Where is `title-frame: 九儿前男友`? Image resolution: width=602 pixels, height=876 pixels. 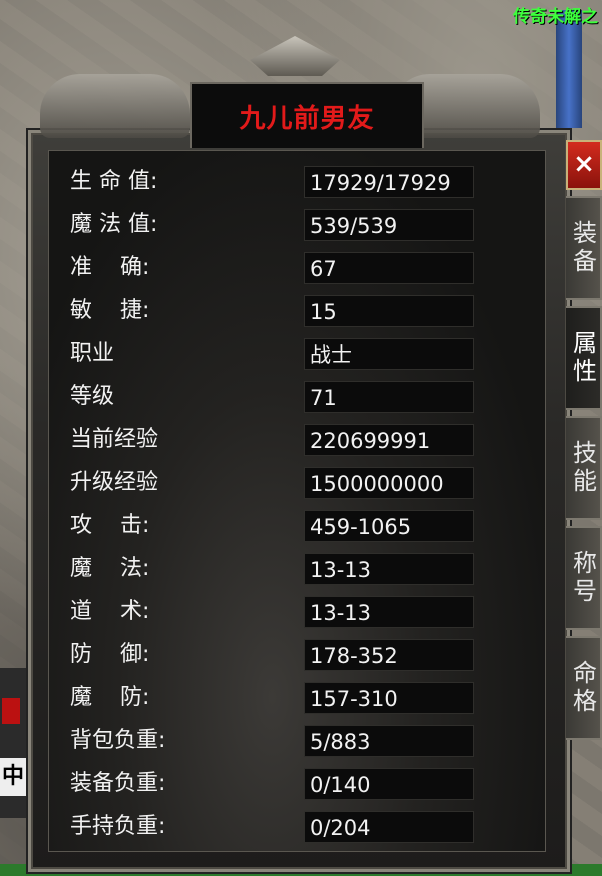 title-frame: 九儿前男友 is located at coordinates (290, 92).